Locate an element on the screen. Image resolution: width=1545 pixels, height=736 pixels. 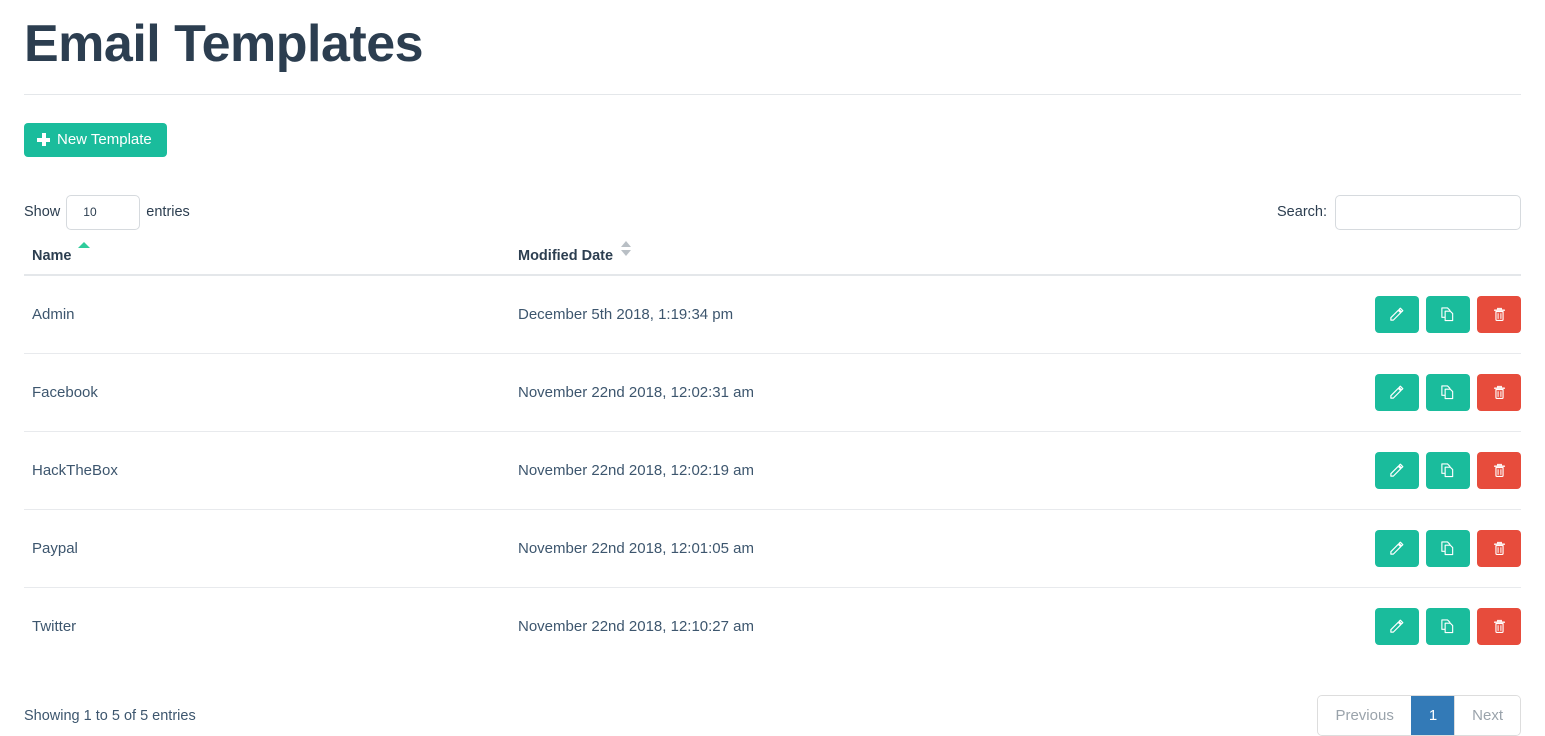
length-suffix-label: entries is located at coordinates (168, 212).